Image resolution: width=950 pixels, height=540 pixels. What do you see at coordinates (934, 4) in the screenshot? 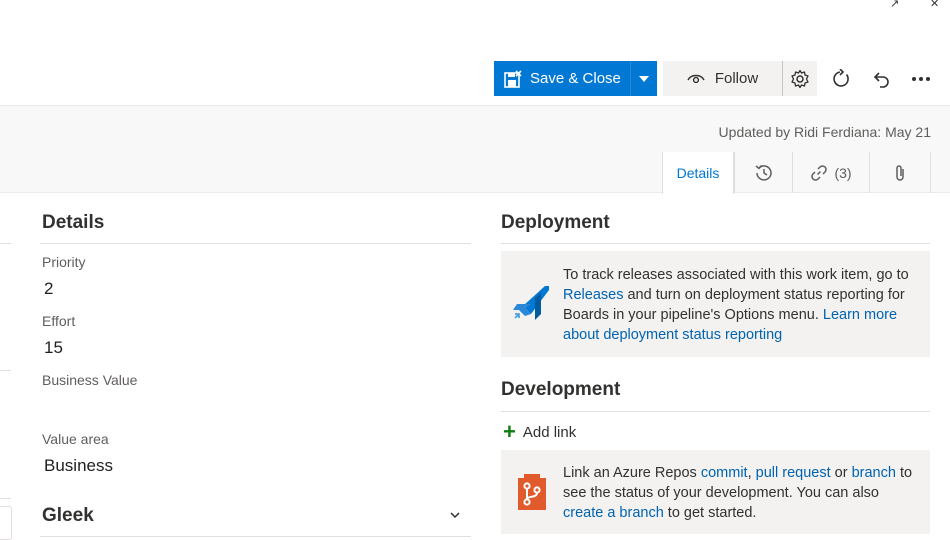
I see `close-icon: ✕` at bounding box center [934, 4].